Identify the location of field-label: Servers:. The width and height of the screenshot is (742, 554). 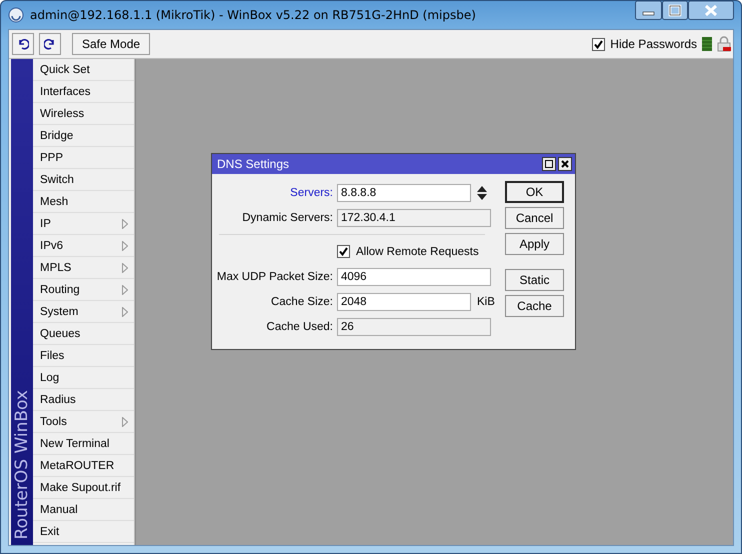
(311, 192).